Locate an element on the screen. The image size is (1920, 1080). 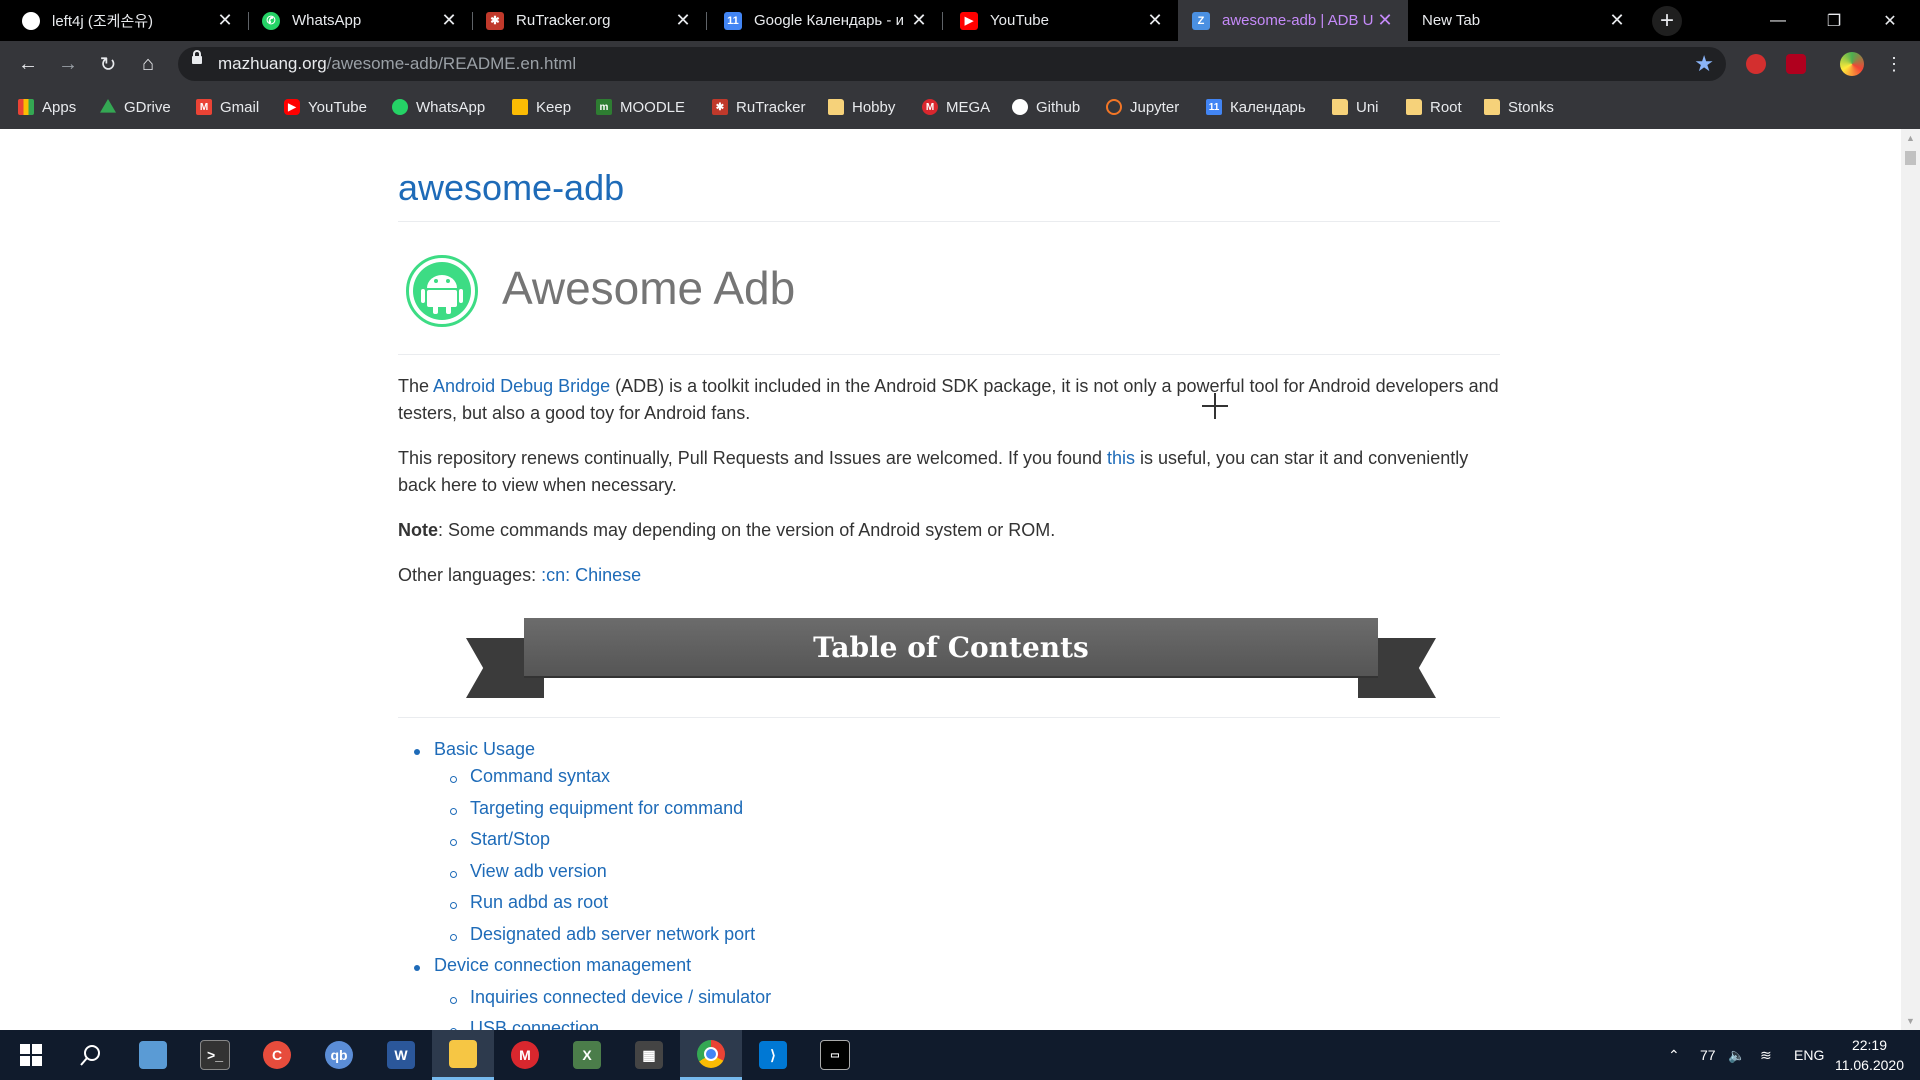
tab-title: YouTube is located at coordinates (1019, 20).